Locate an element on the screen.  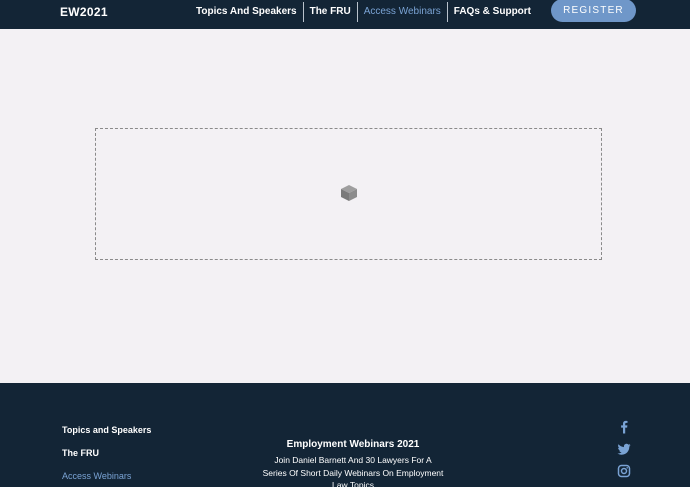
nav-the-fru: The FRU is located at coordinates (329, 12).